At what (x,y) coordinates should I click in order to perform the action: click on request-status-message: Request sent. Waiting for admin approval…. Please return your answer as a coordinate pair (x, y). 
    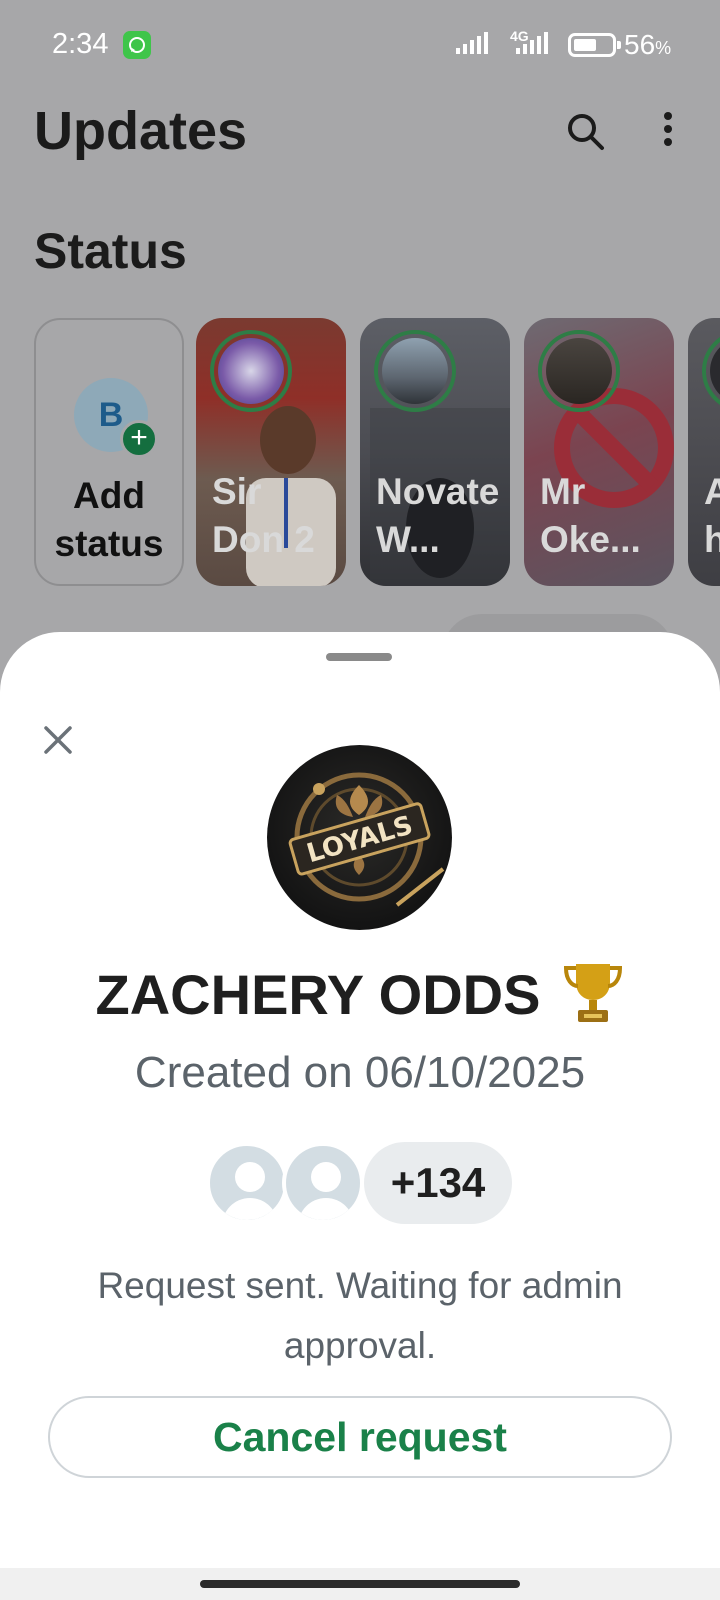
    Looking at the image, I should click on (360, 1315).